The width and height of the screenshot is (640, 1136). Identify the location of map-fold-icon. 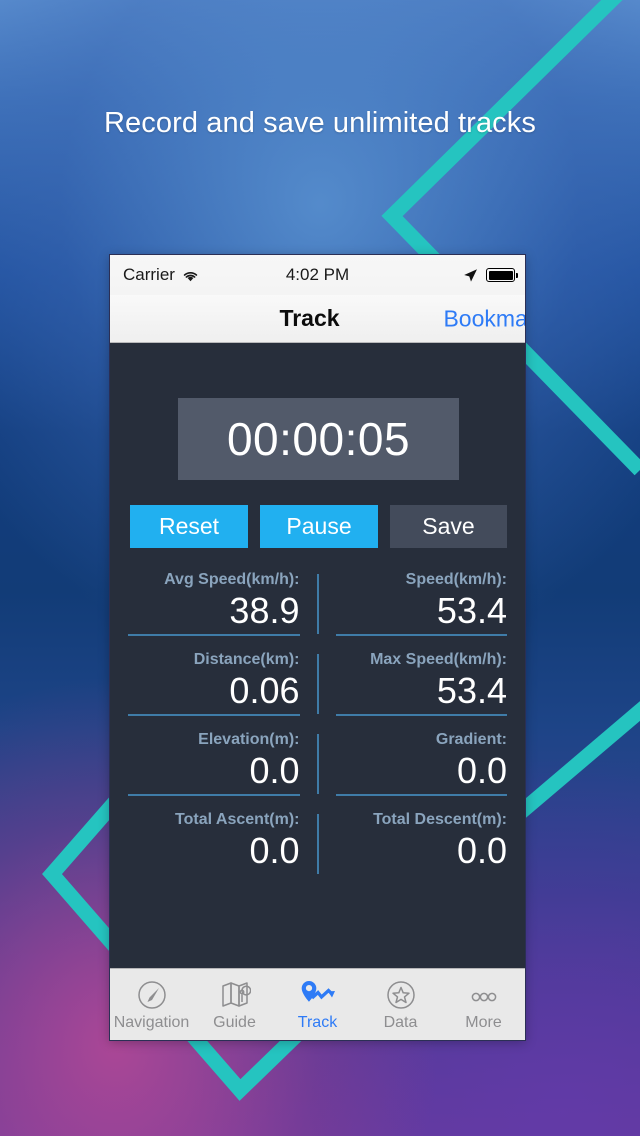
(235, 994).